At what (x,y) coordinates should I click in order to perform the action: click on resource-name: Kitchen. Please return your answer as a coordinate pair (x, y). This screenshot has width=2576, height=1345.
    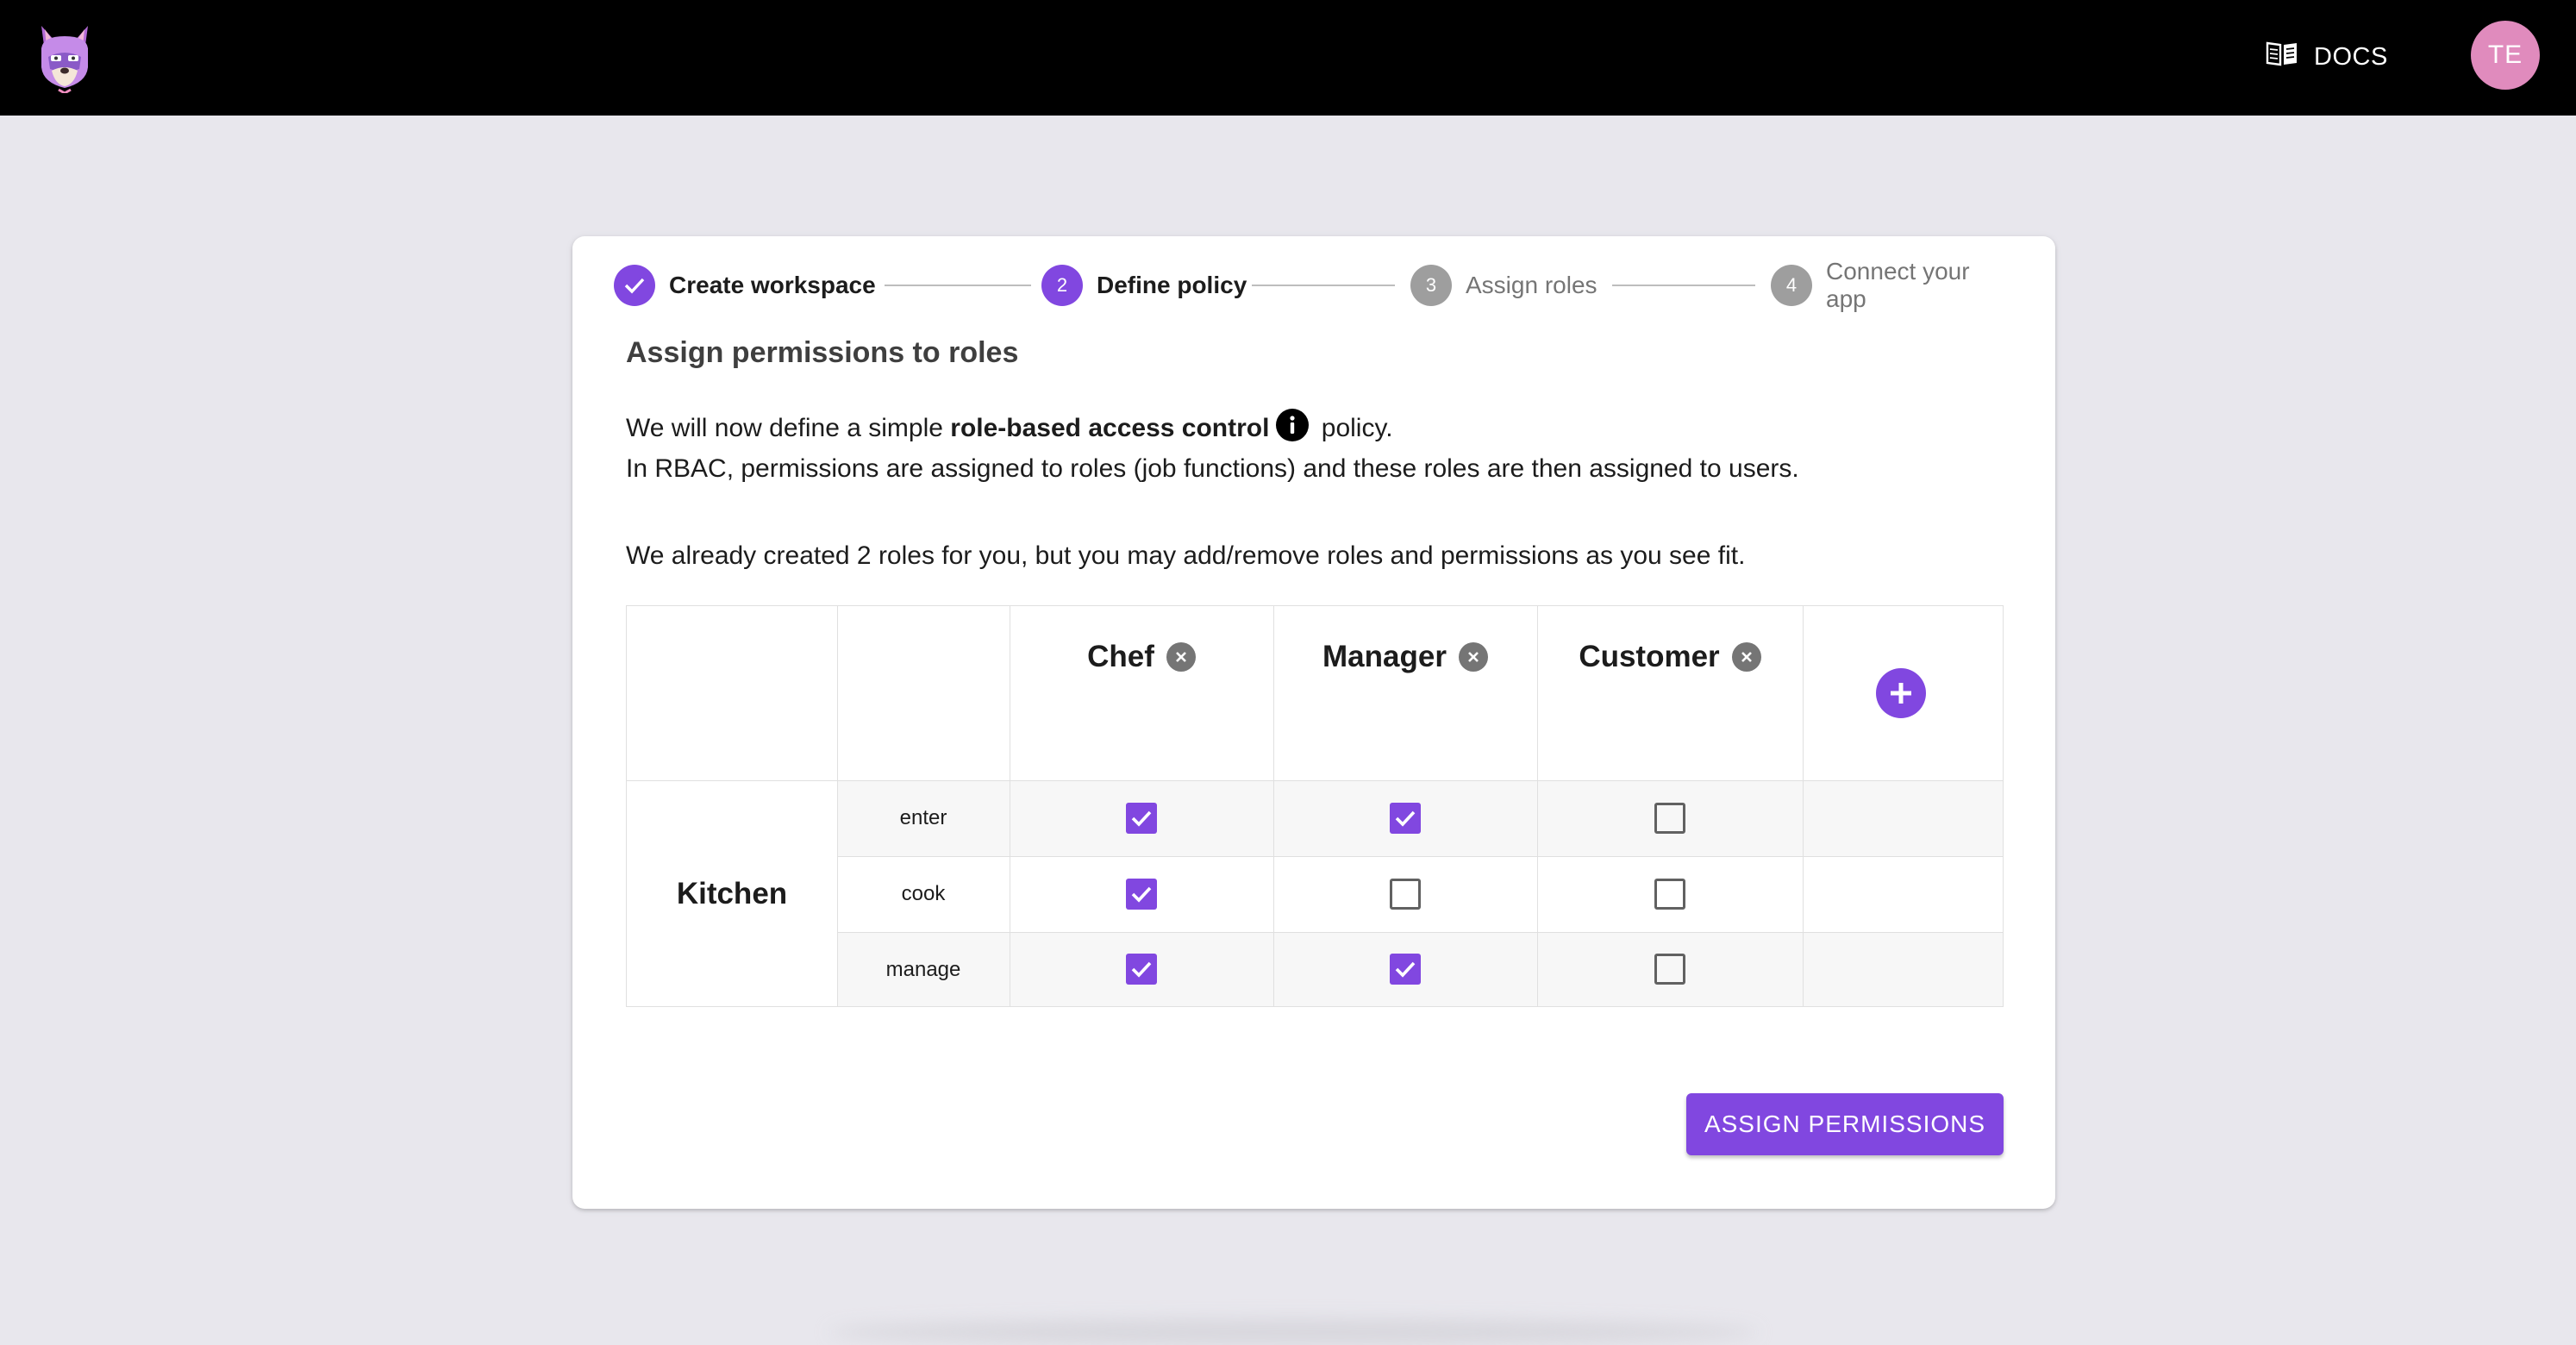
    Looking at the image, I should click on (732, 893).